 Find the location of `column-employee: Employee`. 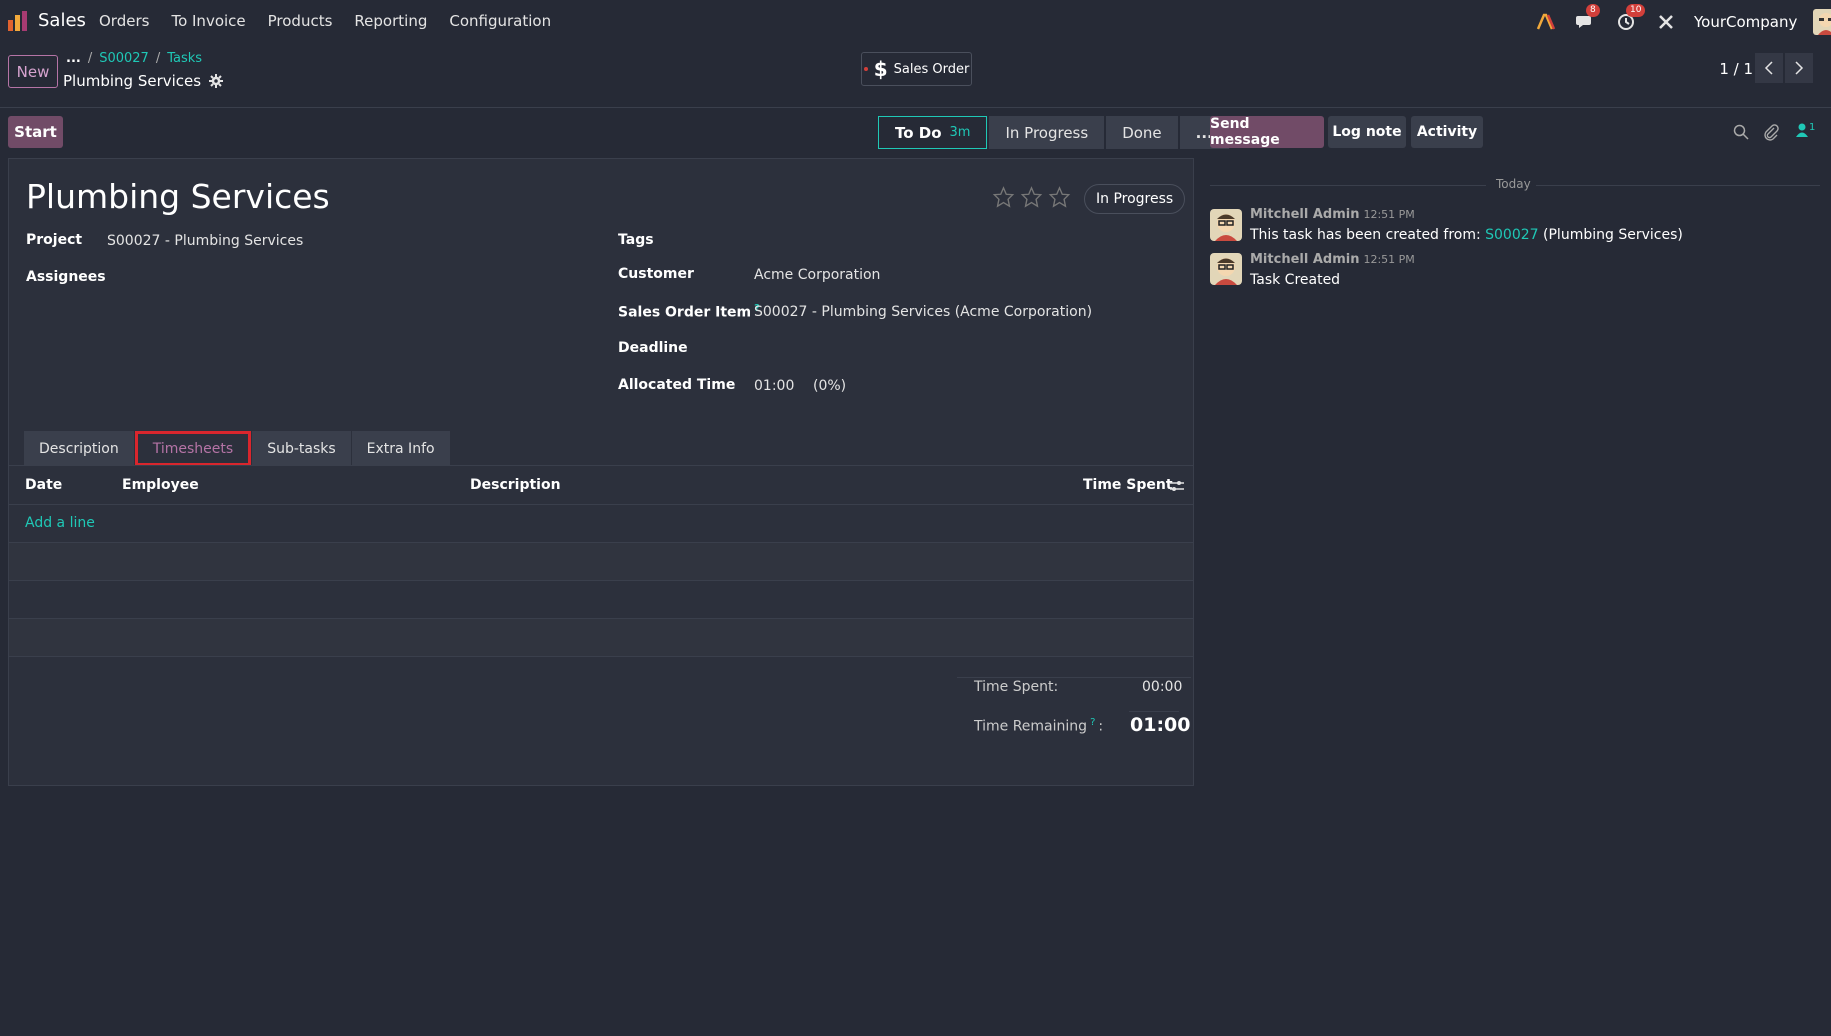

column-employee: Employee is located at coordinates (160, 485).